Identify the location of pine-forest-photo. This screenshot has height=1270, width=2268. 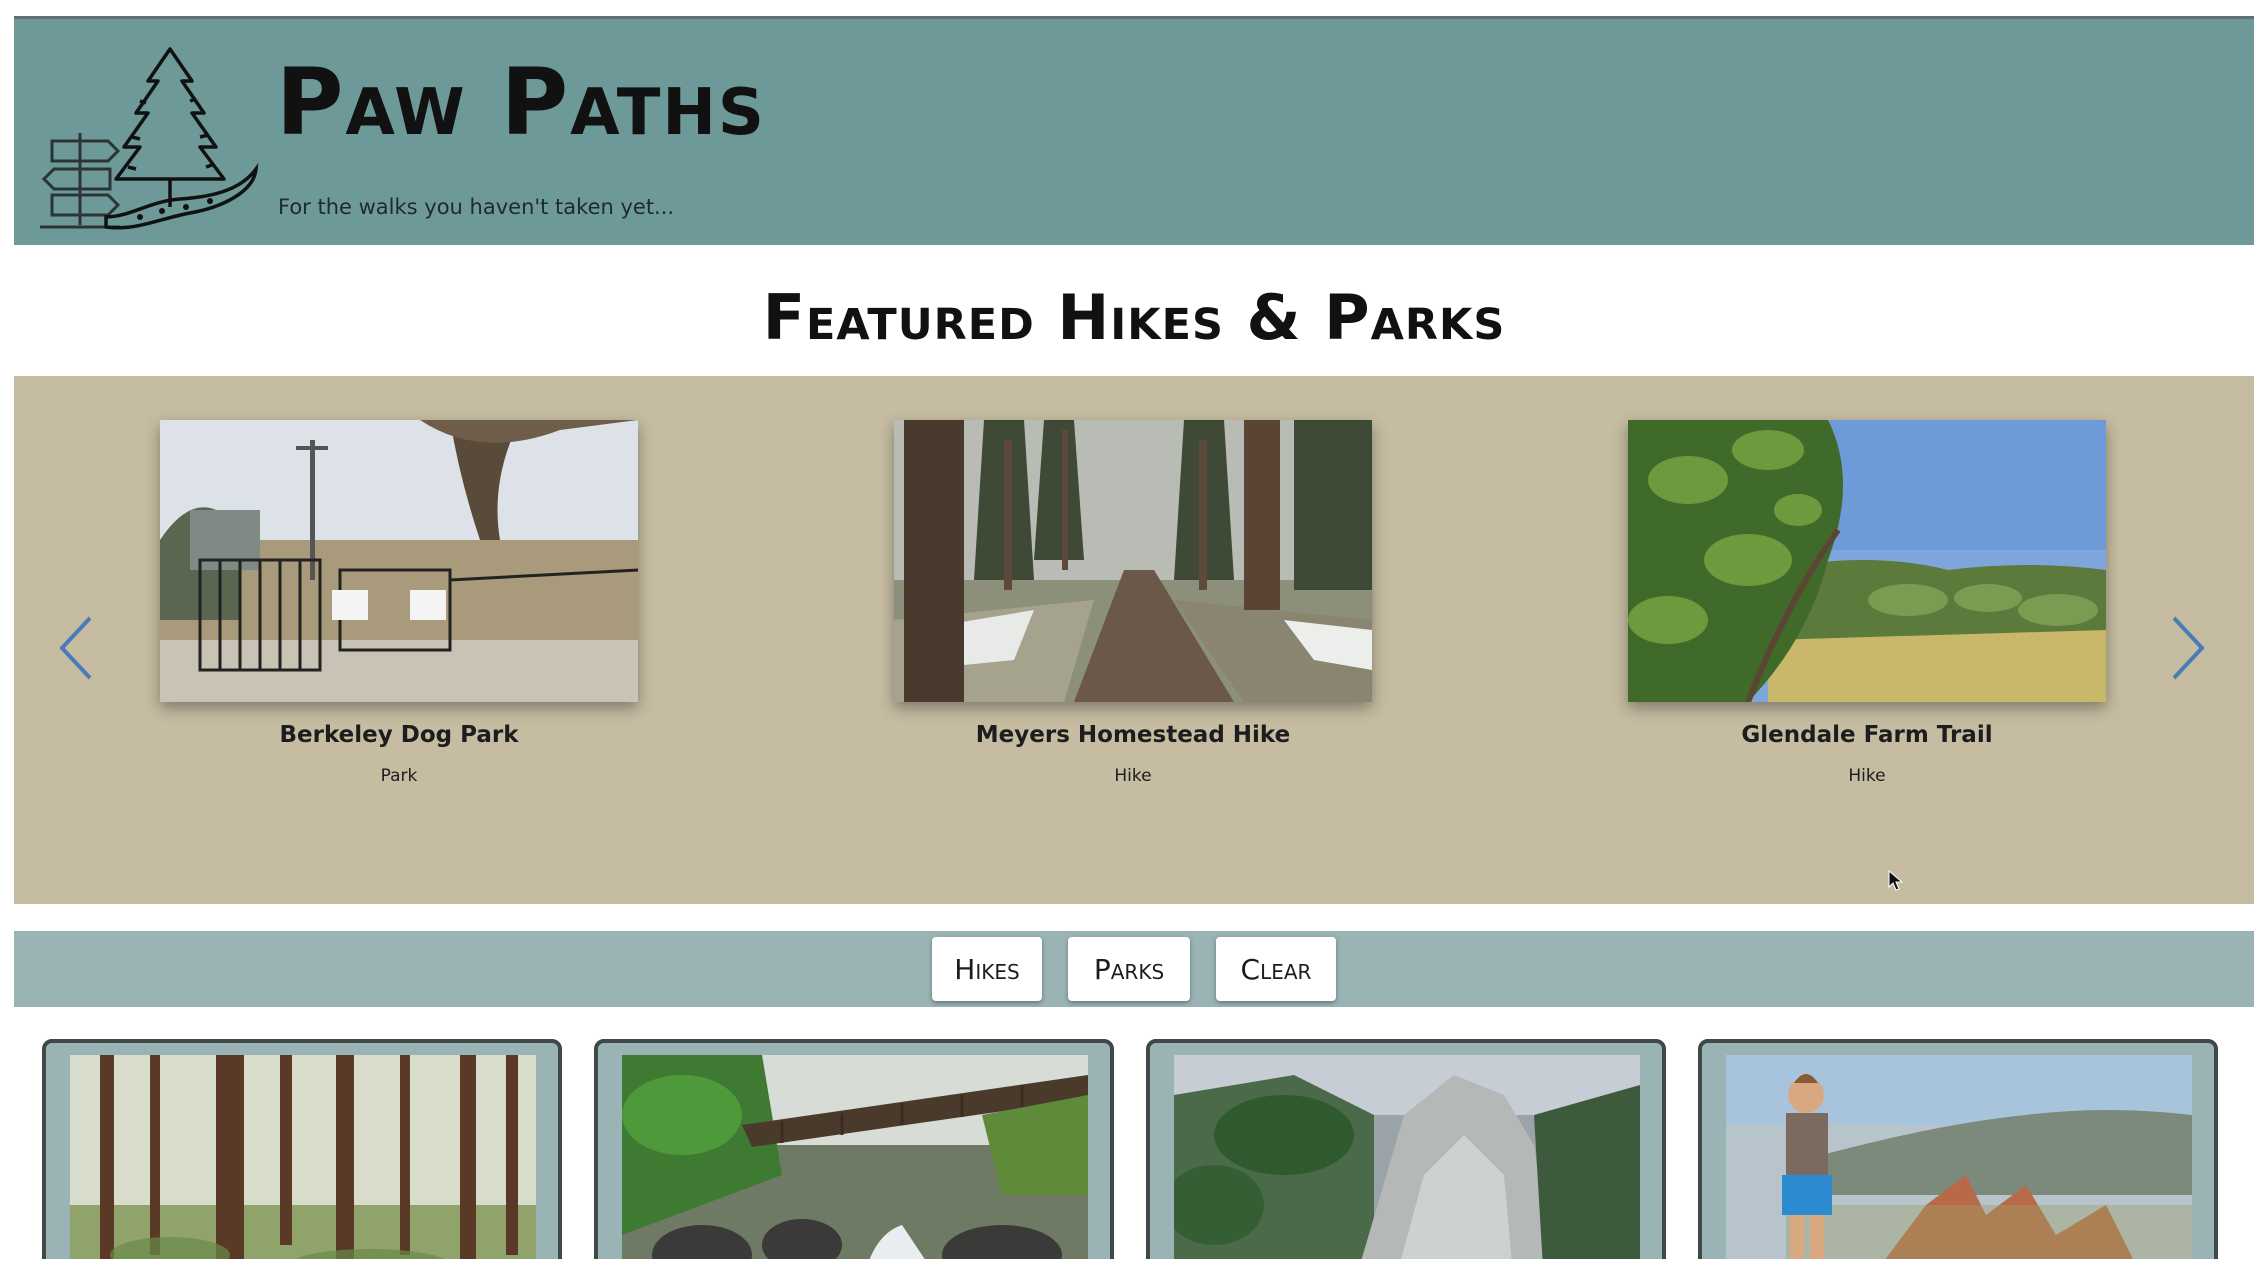
(303, 1157).